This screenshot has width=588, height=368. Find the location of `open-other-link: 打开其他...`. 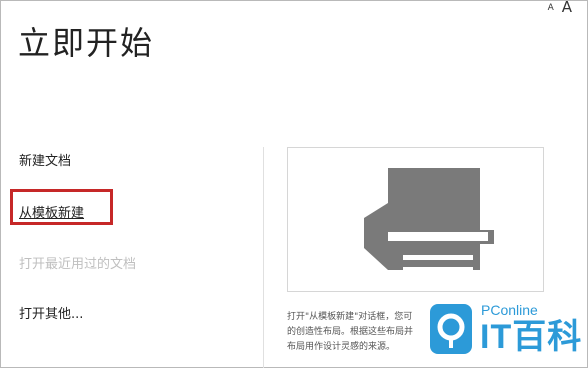

open-other-link: 打开其他... is located at coordinates (51, 312).